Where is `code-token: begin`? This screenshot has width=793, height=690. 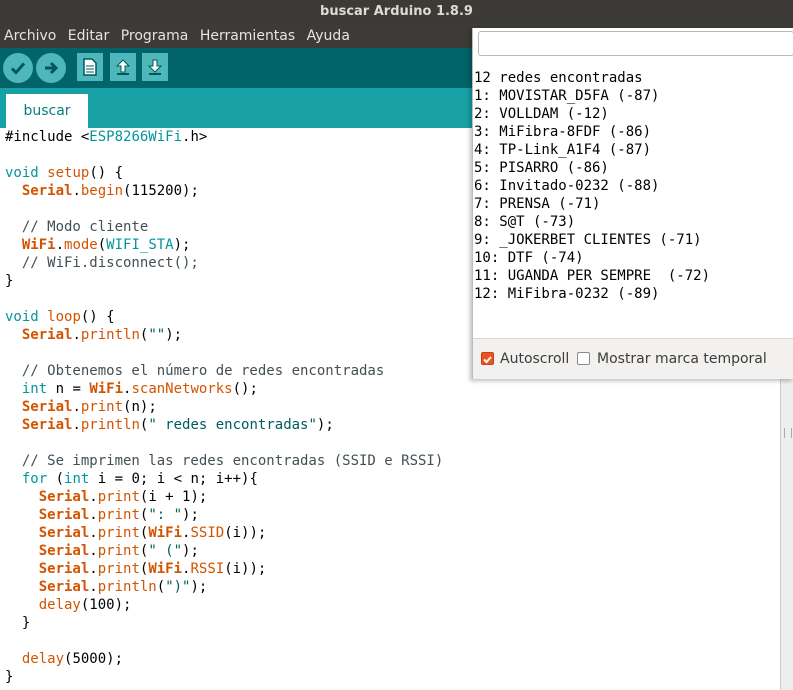
code-token: begin is located at coordinates (102, 191).